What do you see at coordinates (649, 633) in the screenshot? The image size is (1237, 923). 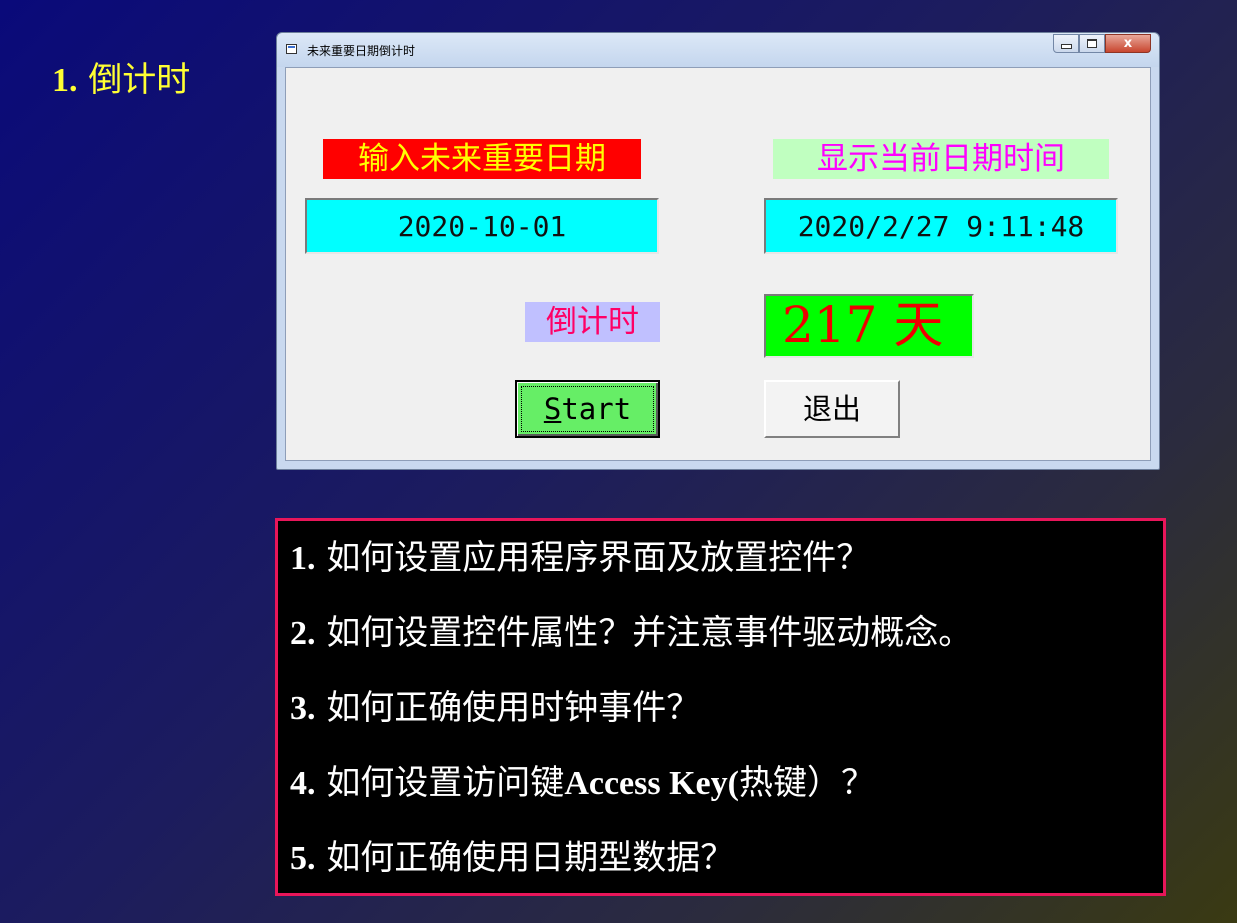 I see `question-text: 如何设置控件属性？并注意事件驱动概念。` at bounding box center [649, 633].